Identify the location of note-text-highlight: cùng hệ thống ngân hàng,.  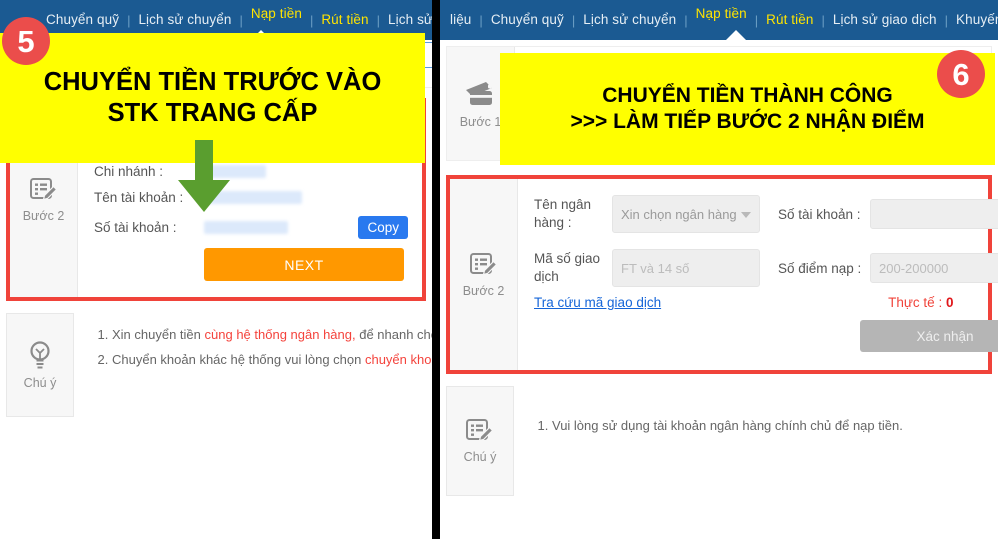
(280, 334).